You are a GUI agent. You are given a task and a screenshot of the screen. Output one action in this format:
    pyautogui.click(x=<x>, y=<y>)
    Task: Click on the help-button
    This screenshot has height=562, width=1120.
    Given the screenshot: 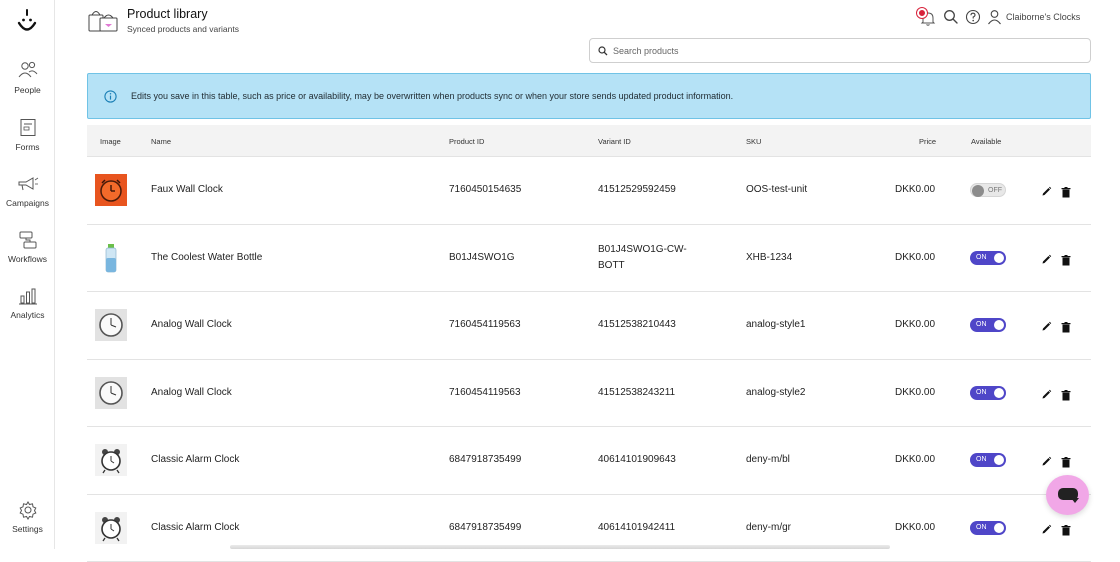 What is the action you would take?
    pyautogui.click(x=973, y=19)
    